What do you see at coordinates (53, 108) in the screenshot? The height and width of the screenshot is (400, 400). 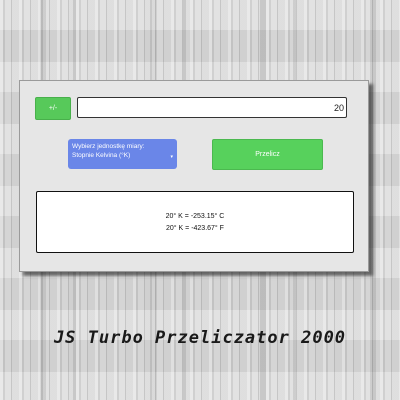 I see `sign-toggle-button: +/-` at bounding box center [53, 108].